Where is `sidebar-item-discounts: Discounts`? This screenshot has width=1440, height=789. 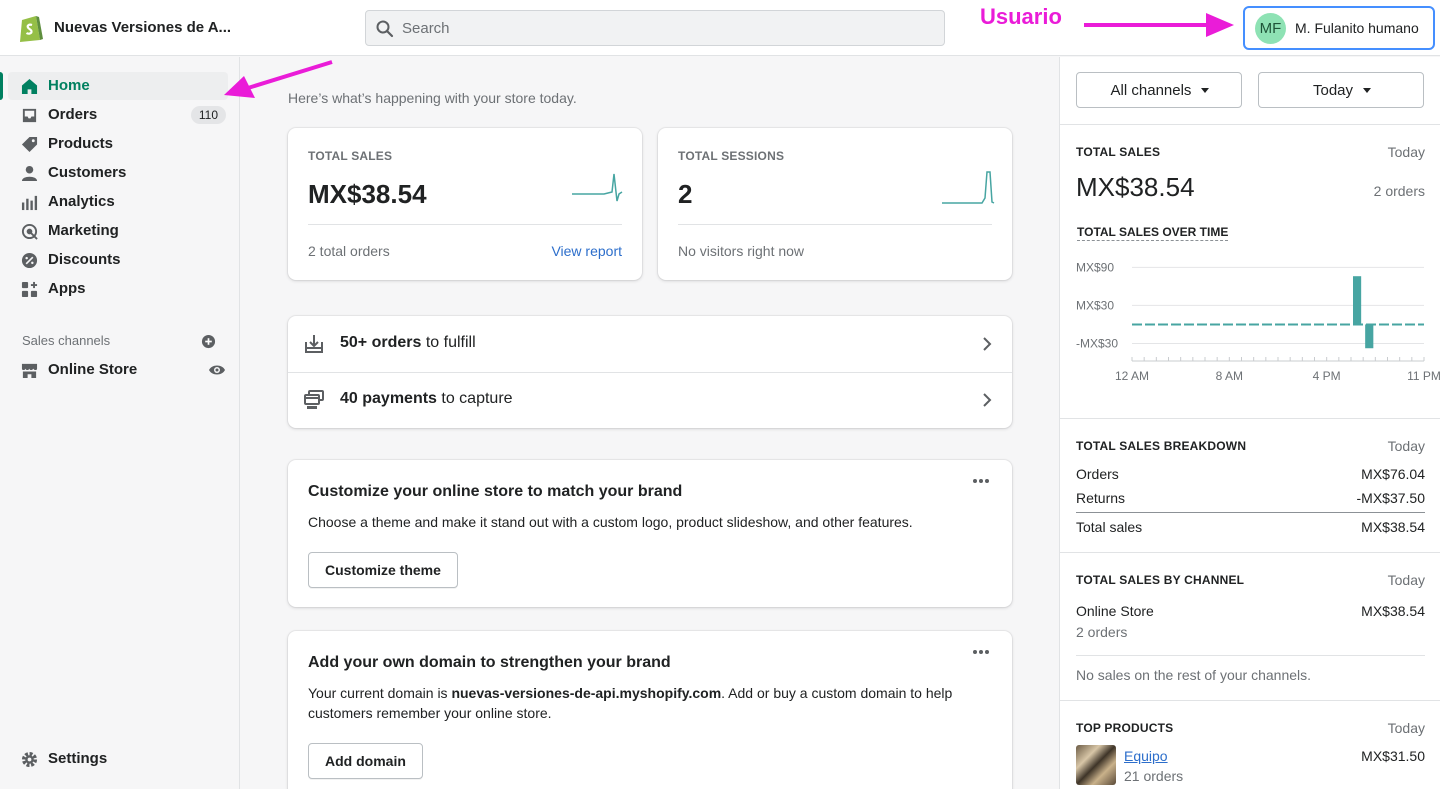 sidebar-item-discounts: Discounts is located at coordinates (118, 260).